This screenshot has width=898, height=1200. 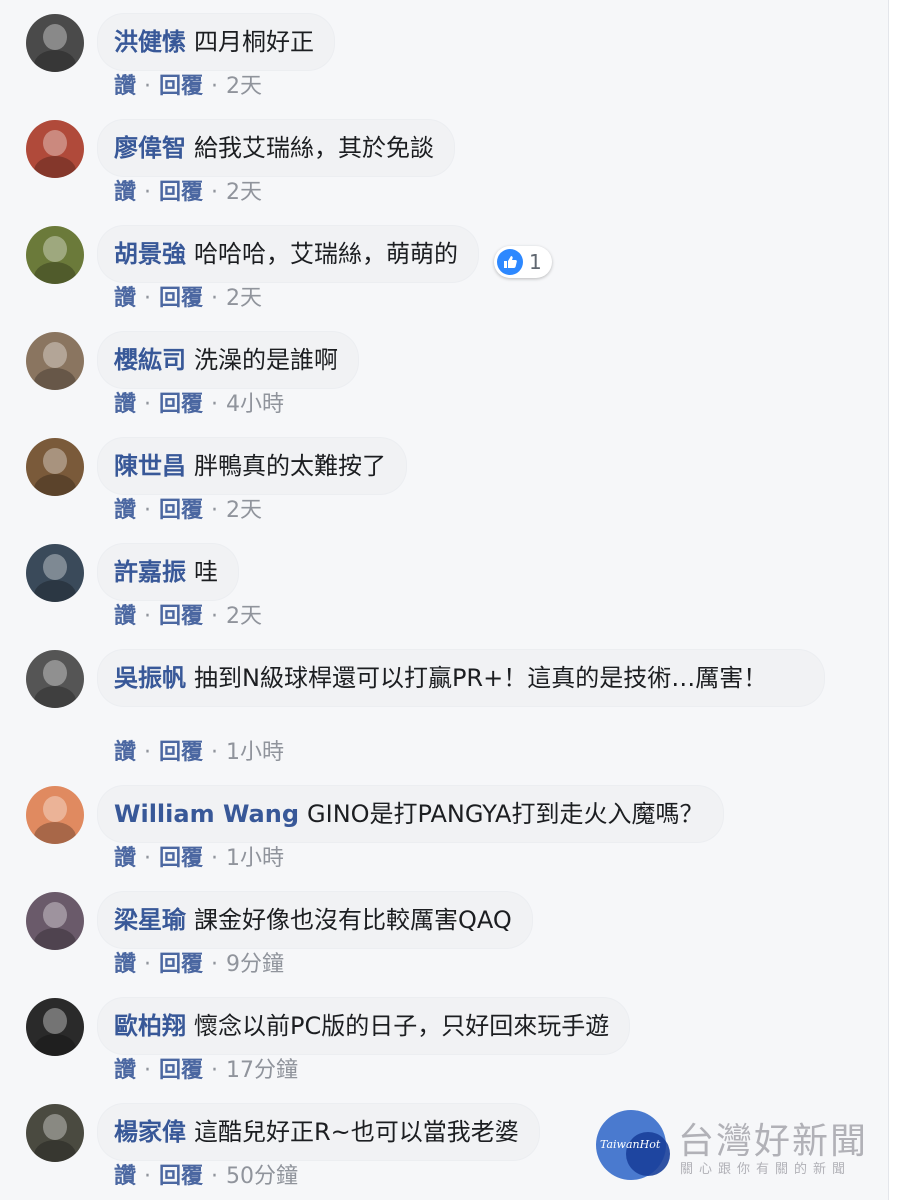 I want to click on commenter-name: 洪健愫, so click(x=150, y=42).